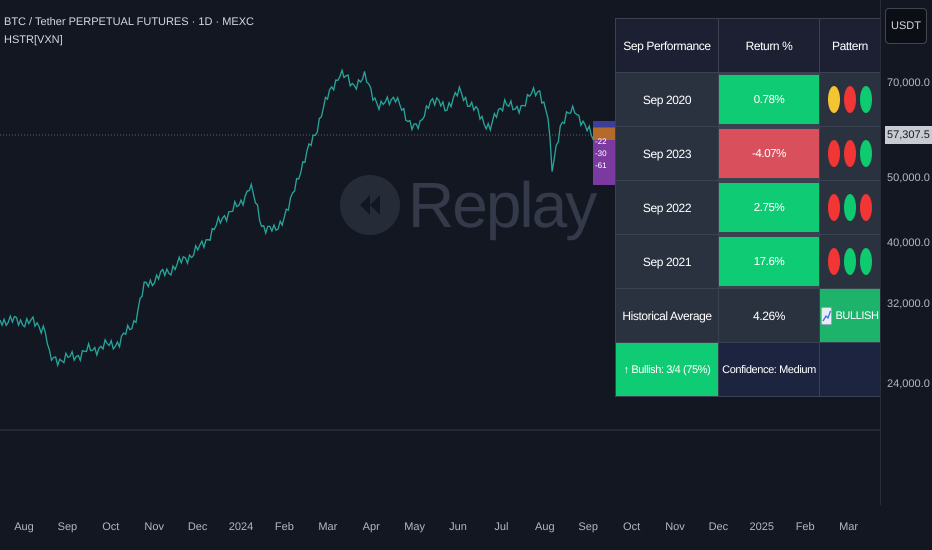 The image size is (932, 550). Describe the element at coordinates (667, 369) in the screenshot. I see `bullish-cell: ↑ Bullish: 3/4 (75%)` at that location.